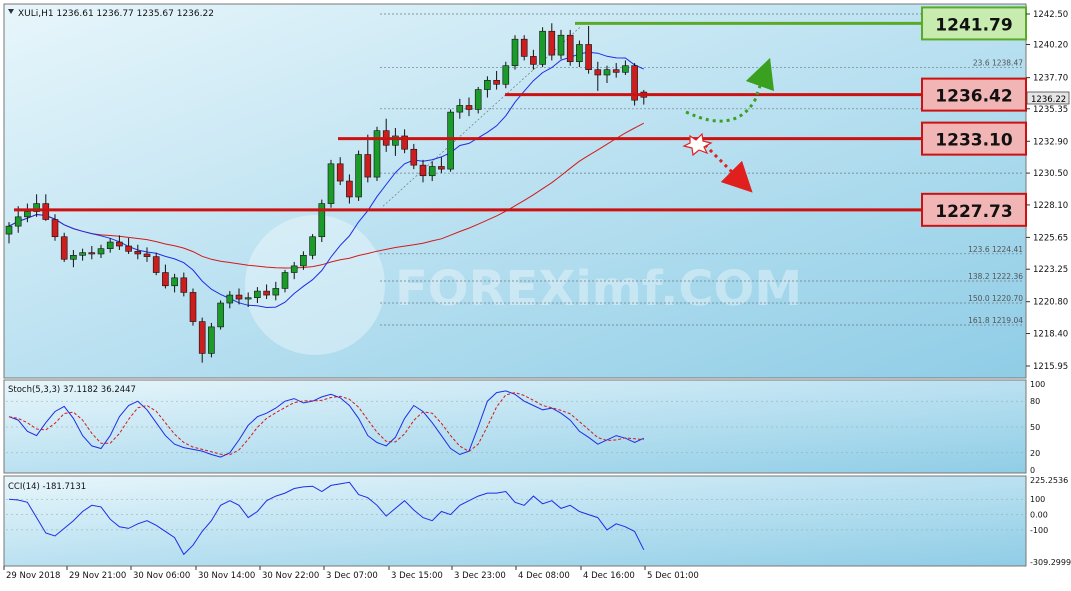 This screenshot has width=1071, height=591. I want to click on time-tick-label: 29 Nov 2018, so click(33, 576).